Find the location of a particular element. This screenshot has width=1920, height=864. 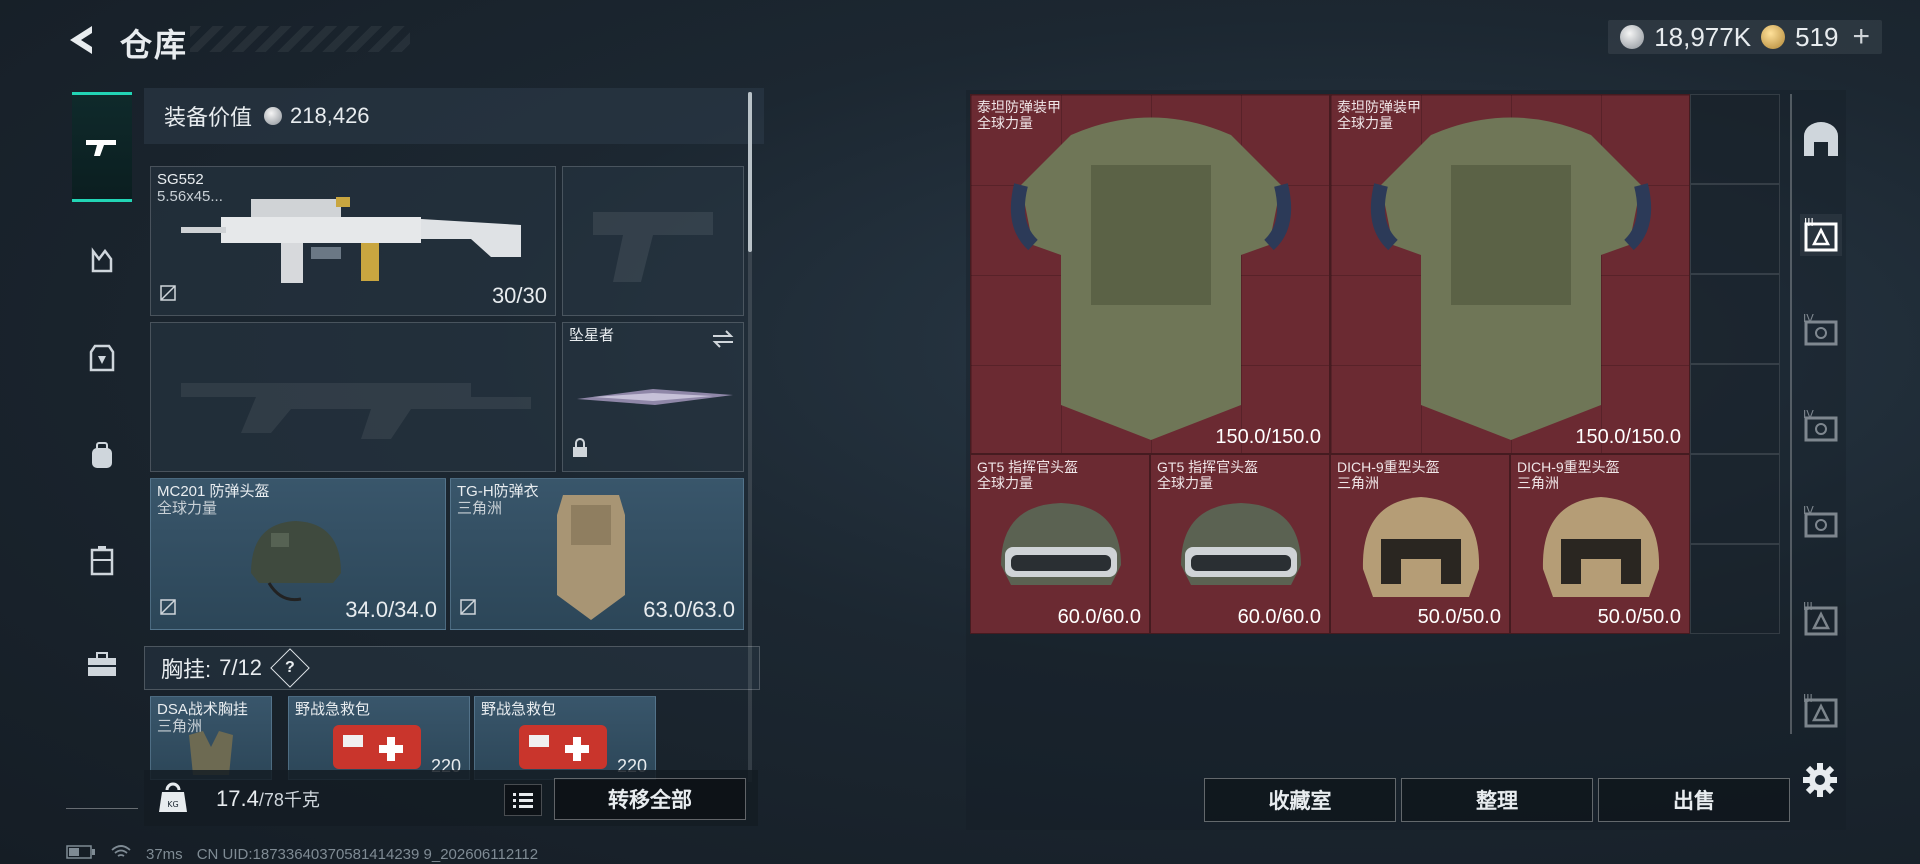

helmet-name: MC201 防弹头盔 is located at coordinates (213, 491).